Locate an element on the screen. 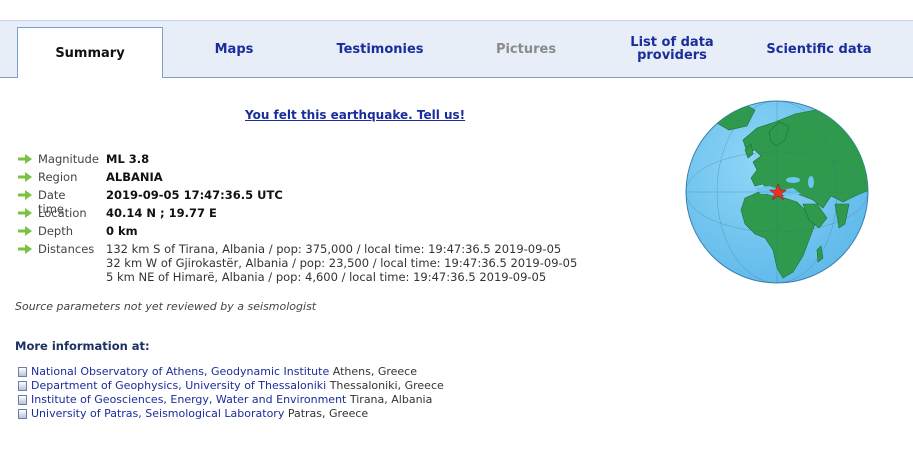  link-place: Thessaloniki, Greece is located at coordinates (386, 385).